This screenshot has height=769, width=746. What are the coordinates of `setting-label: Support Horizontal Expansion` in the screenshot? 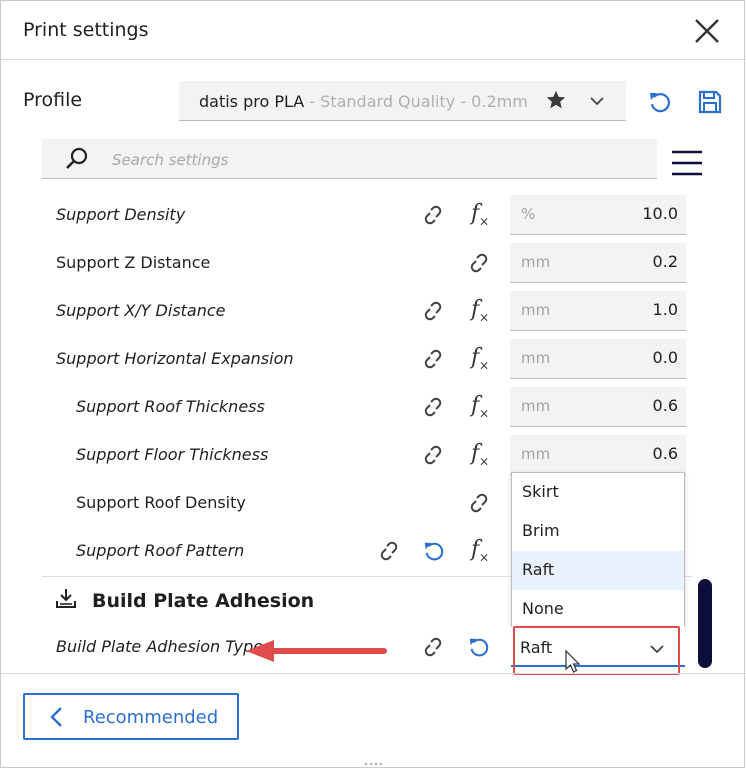 It's located at (175, 358).